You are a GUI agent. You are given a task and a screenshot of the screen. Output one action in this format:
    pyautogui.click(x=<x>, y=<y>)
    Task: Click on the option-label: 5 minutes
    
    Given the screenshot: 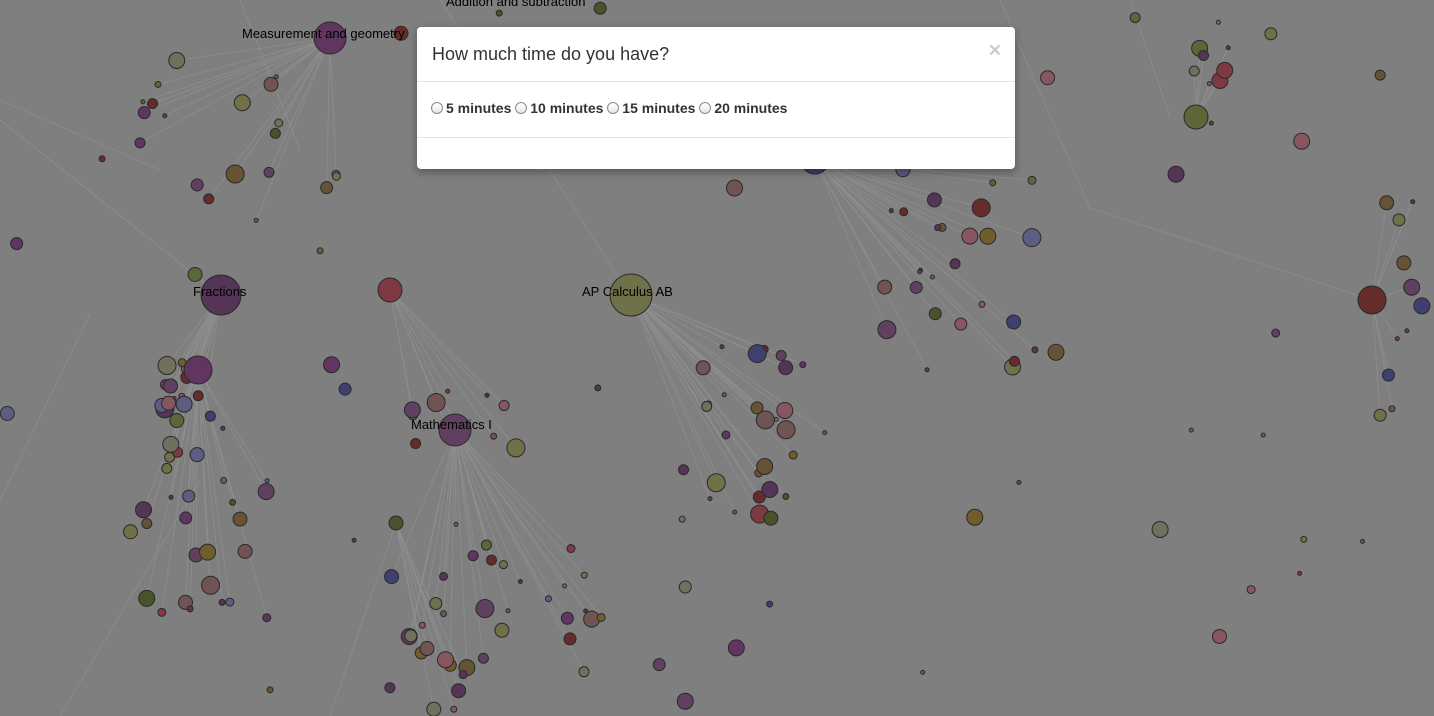 What is the action you would take?
    pyautogui.click(x=479, y=108)
    